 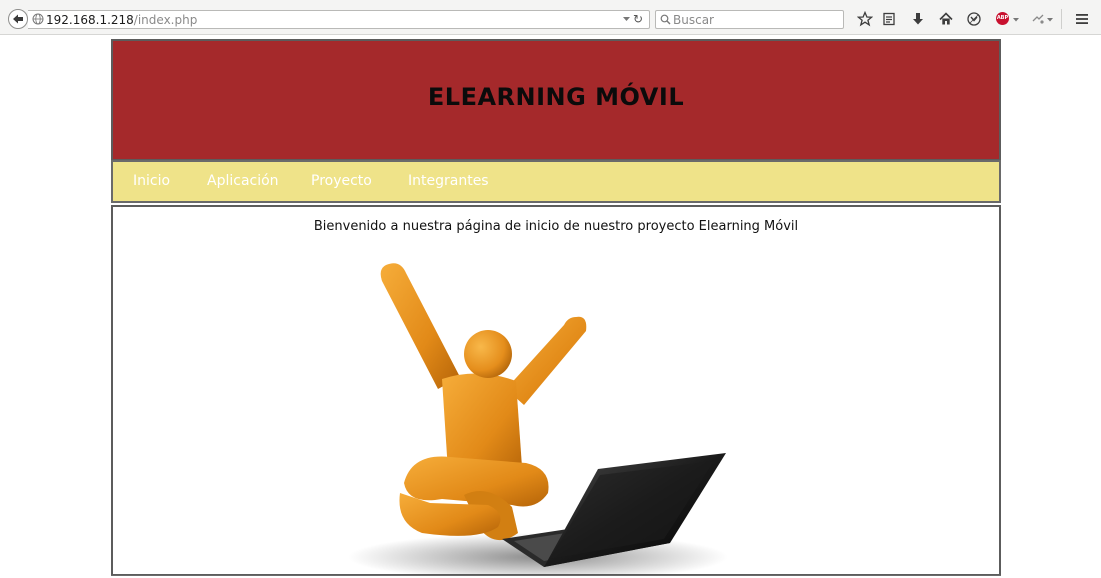 I want to click on url-text: 192.168.1.218/index.php, so click(x=121, y=20).